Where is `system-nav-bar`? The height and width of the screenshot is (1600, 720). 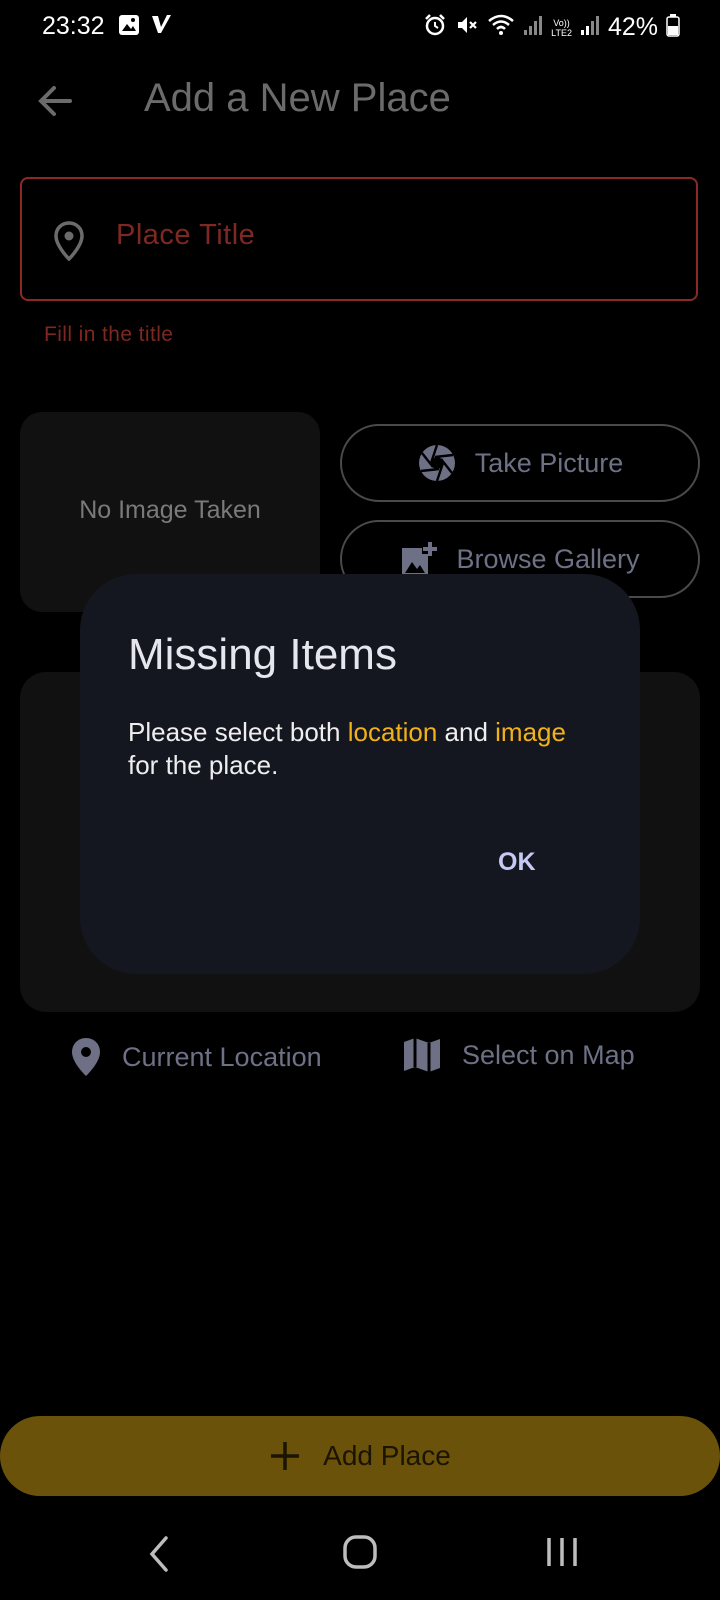
system-nav-bar is located at coordinates (360, 1560).